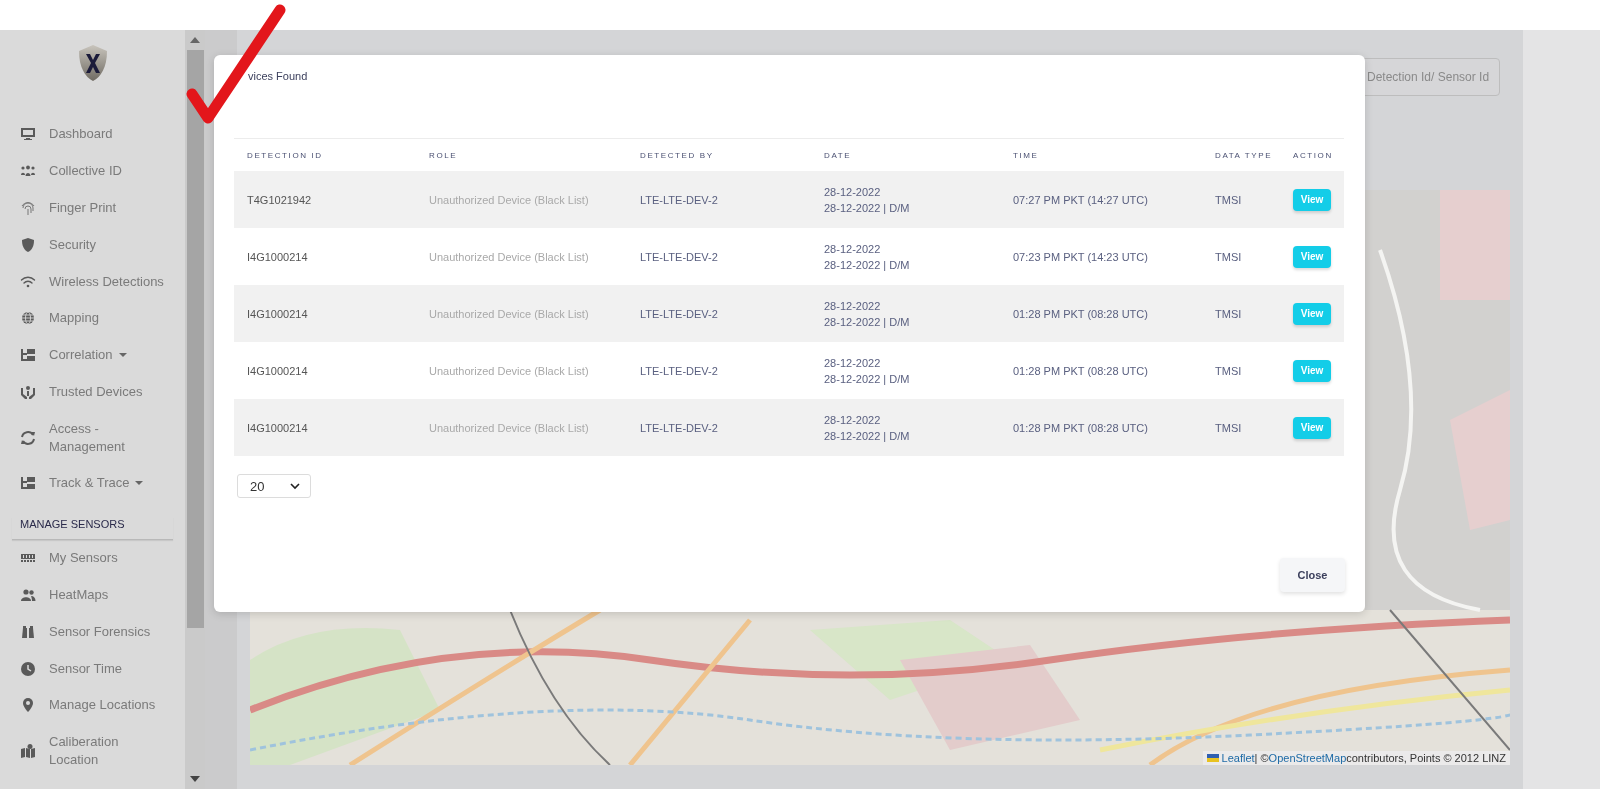 This screenshot has width=1600, height=789. What do you see at coordinates (1238, 758) in the screenshot?
I see `leaflet-link: Leaflet` at bounding box center [1238, 758].